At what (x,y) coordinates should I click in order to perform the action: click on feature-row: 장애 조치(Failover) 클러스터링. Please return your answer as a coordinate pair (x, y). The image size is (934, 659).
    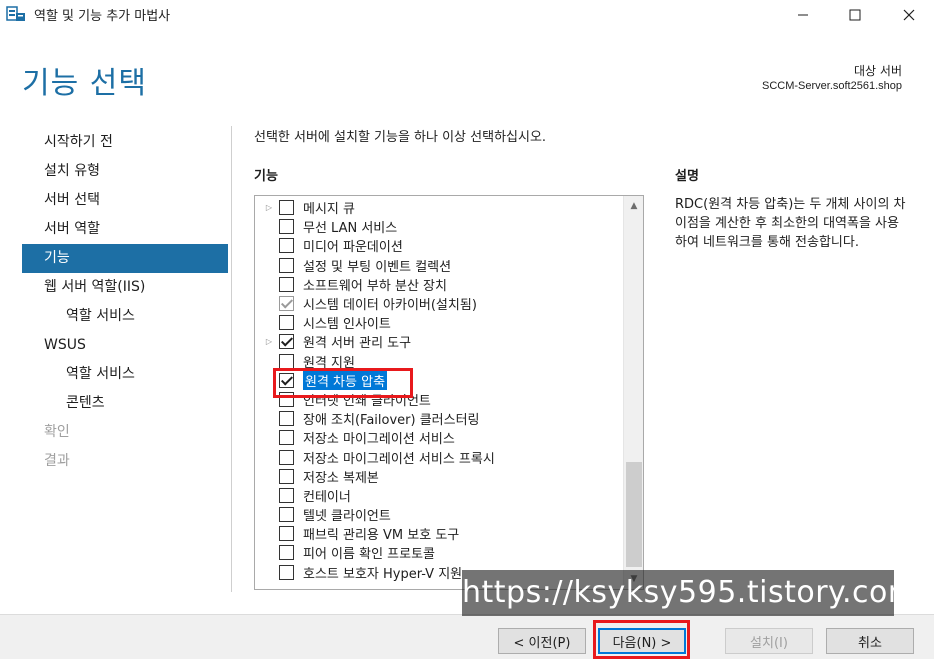
    Looking at the image, I should click on (439, 418).